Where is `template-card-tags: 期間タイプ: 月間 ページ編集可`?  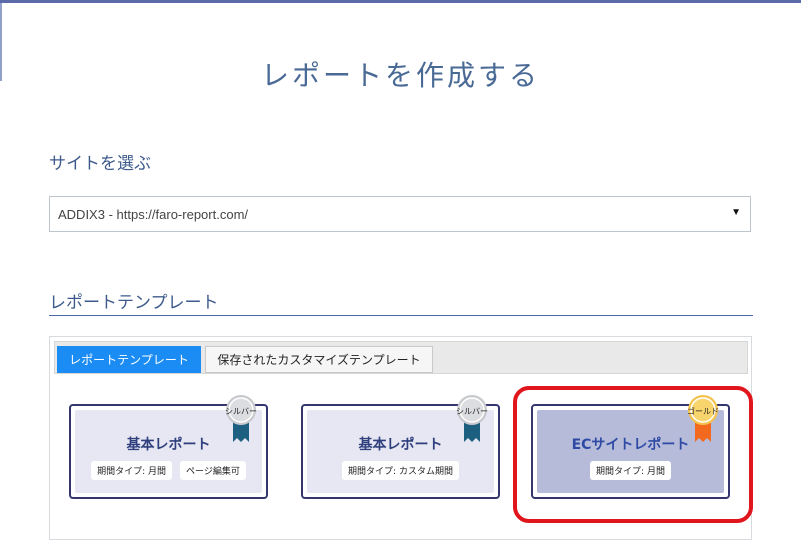 template-card-tags: 期間タイプ: 月間 ページ編集可 is located at coordinates (168, 470).